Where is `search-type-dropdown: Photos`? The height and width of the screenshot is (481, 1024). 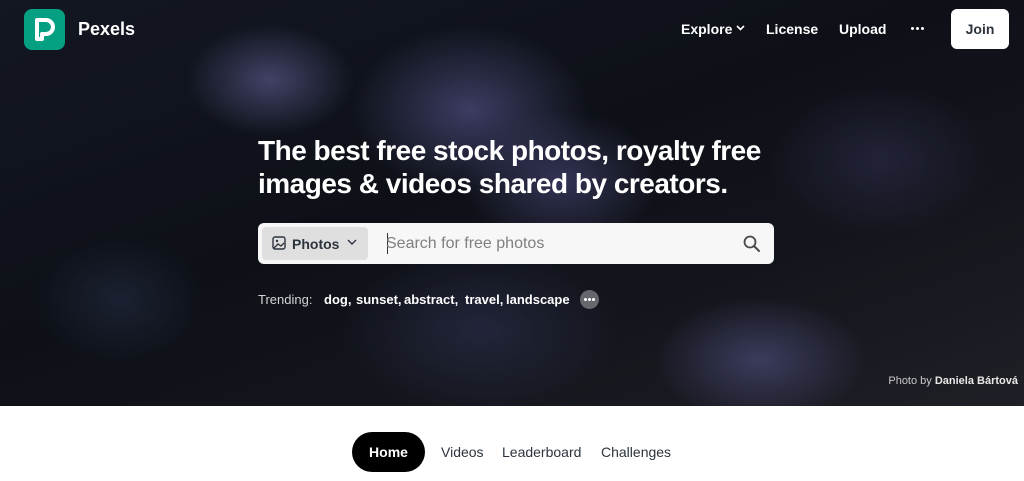 search-type-dropdown: Photos is located at coordinates (315, 243).